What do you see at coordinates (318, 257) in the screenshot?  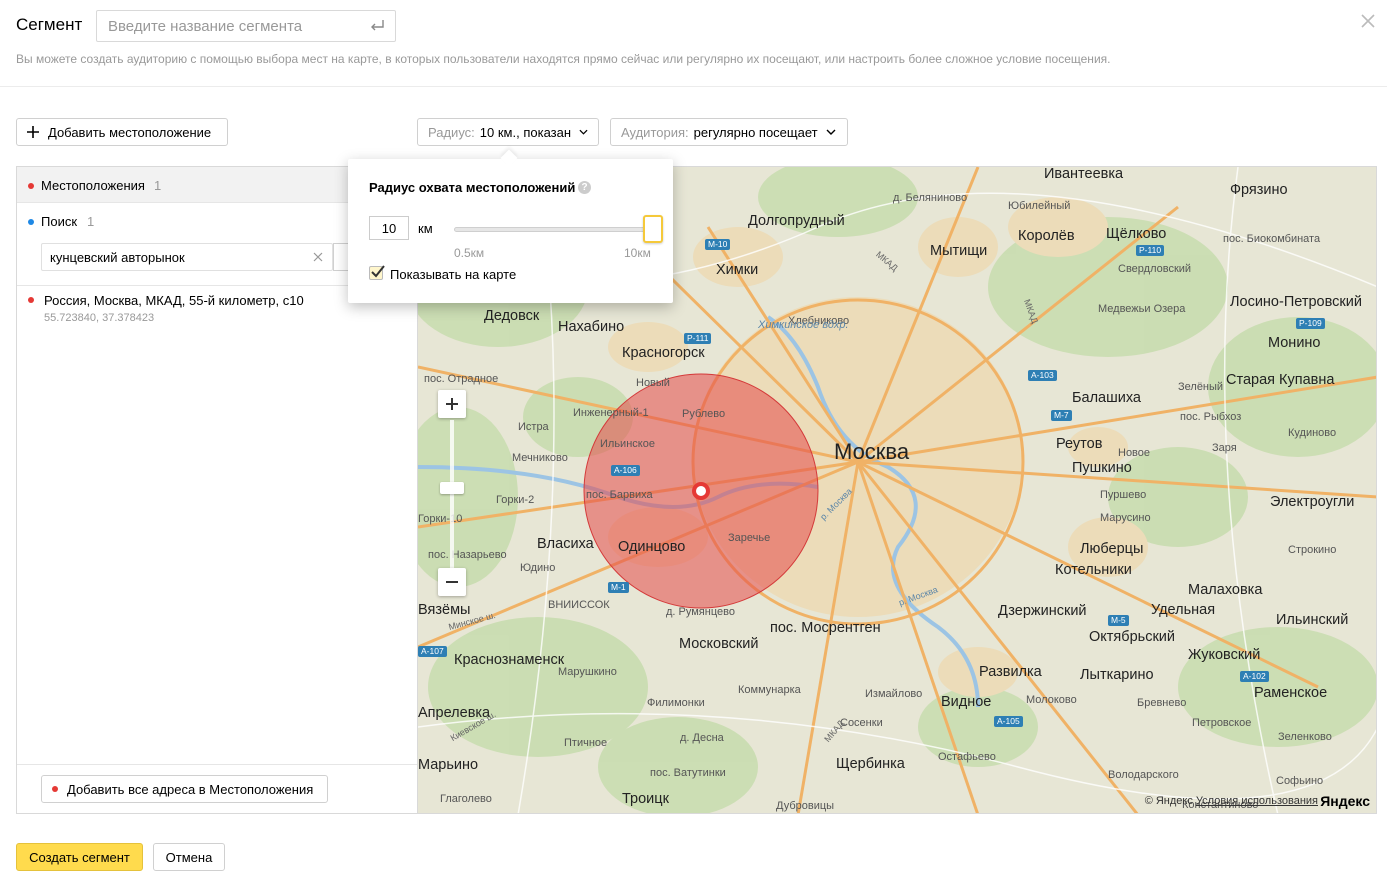 I see `clear-icon` at bounding box center [318, 257].